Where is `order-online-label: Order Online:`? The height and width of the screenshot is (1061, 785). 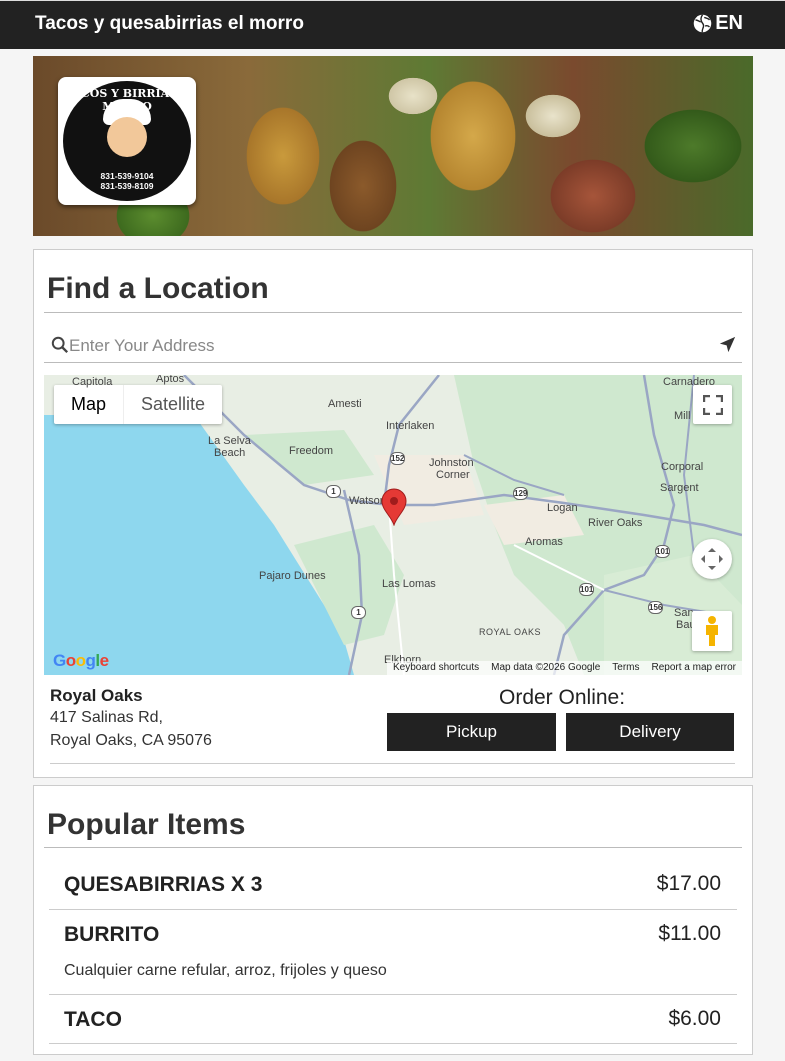
order-online-label: Order Online: is located at coordinates (562, 697).